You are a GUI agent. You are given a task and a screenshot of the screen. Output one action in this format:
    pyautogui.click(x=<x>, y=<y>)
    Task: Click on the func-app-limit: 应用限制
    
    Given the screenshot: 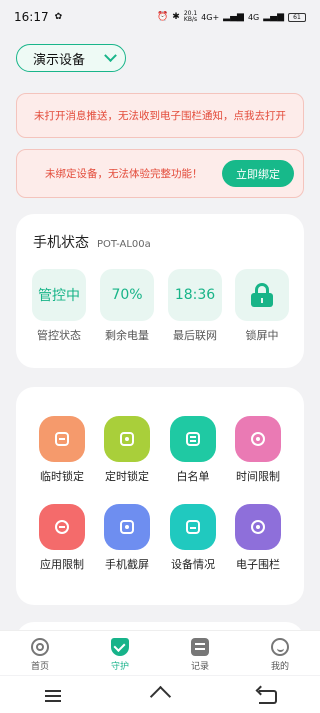 What is the action you would take?
    pyautogui.click(x=62, y=538)
    